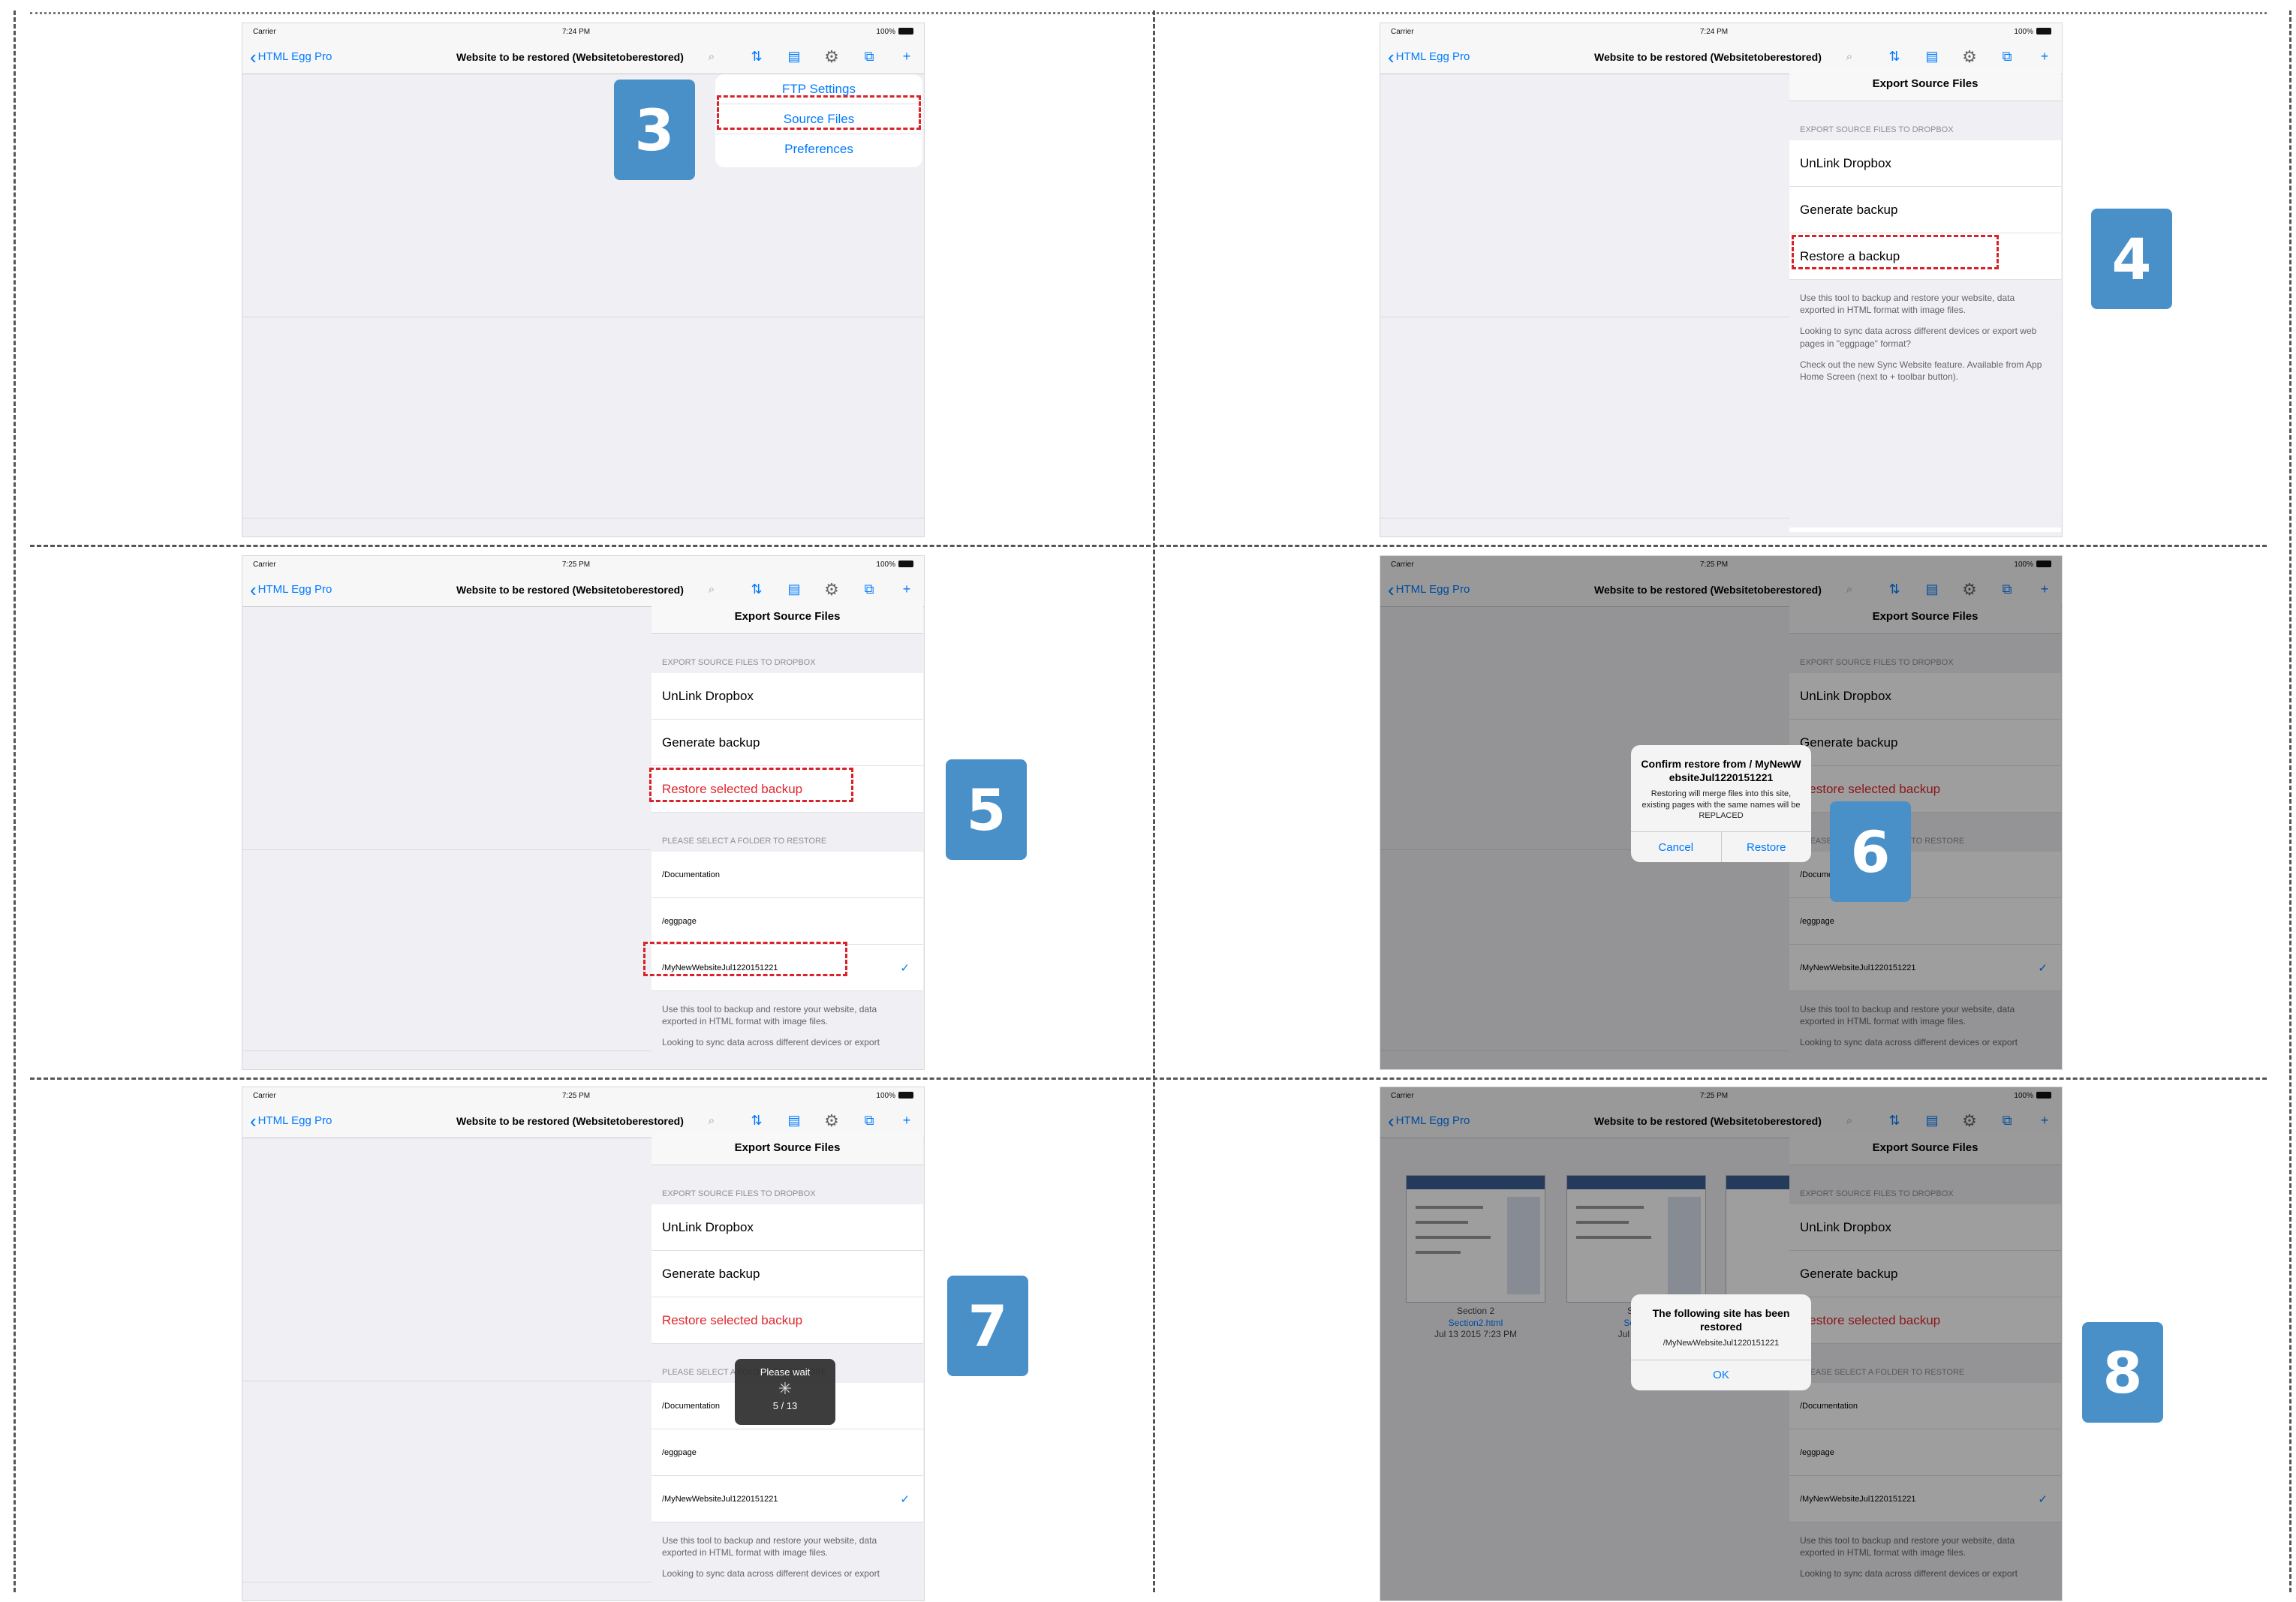 The width and height of the screenshot is (2296, 1602). Describe the element at coordinates (785, 1389) in the screenshot. I see `spinner-icon: ✳` at that location.